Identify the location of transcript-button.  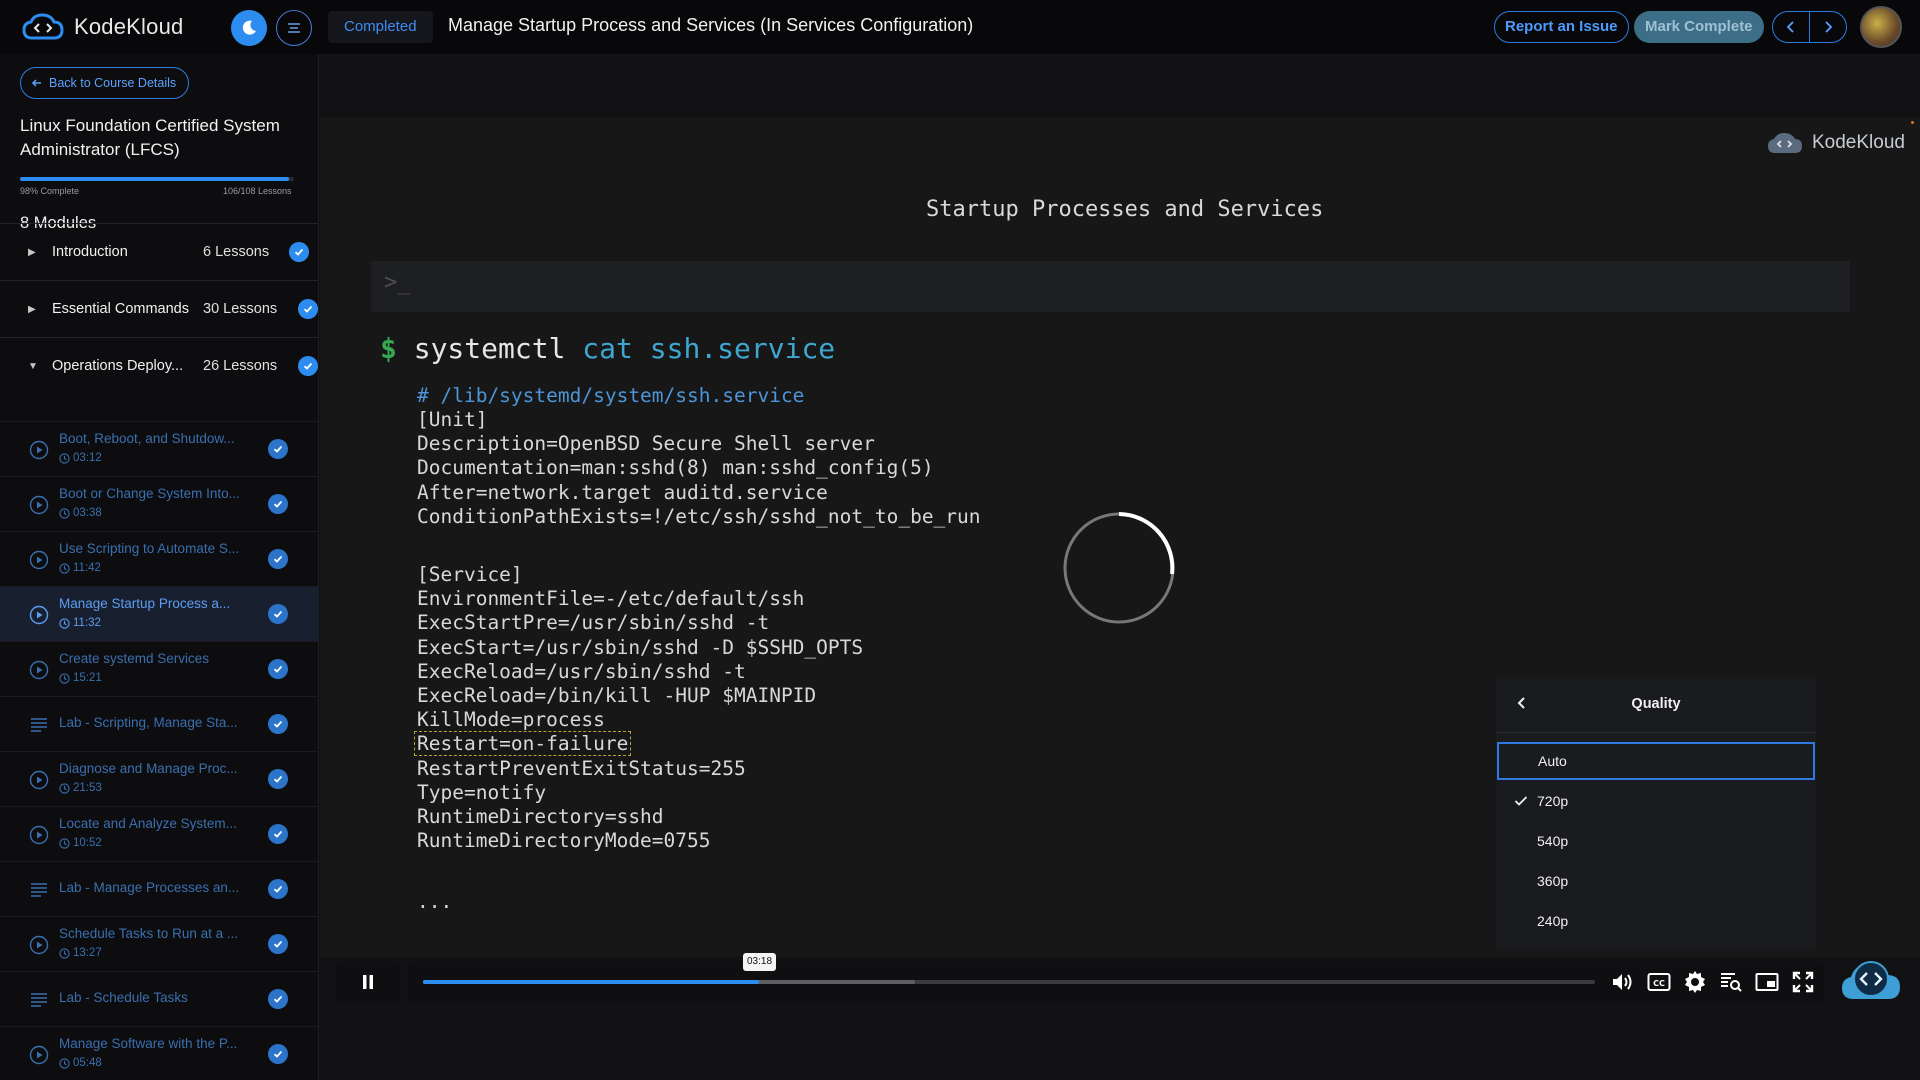
(1731, 982).